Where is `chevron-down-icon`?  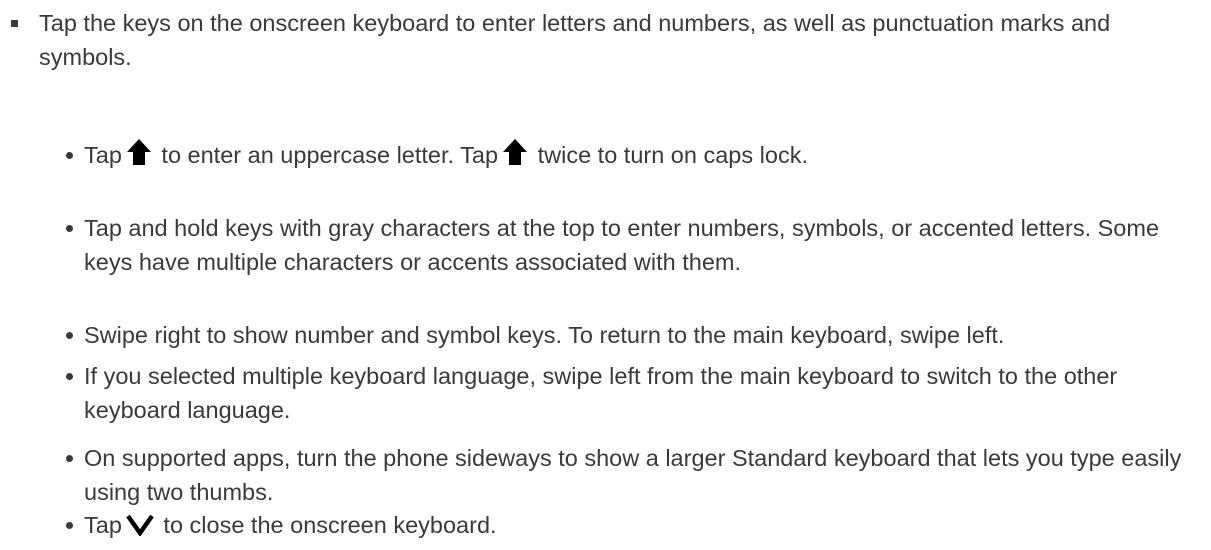 chevron-down-icon is located at coordinates (140, 528).